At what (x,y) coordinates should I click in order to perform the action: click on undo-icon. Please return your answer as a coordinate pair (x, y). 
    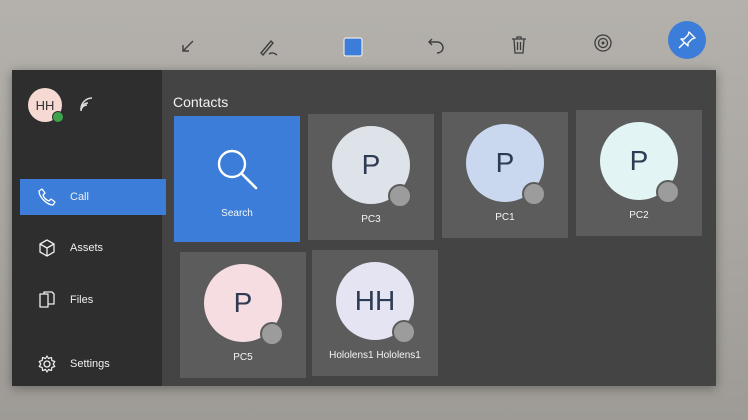
    Looking at the image, I should click on (436, 46).